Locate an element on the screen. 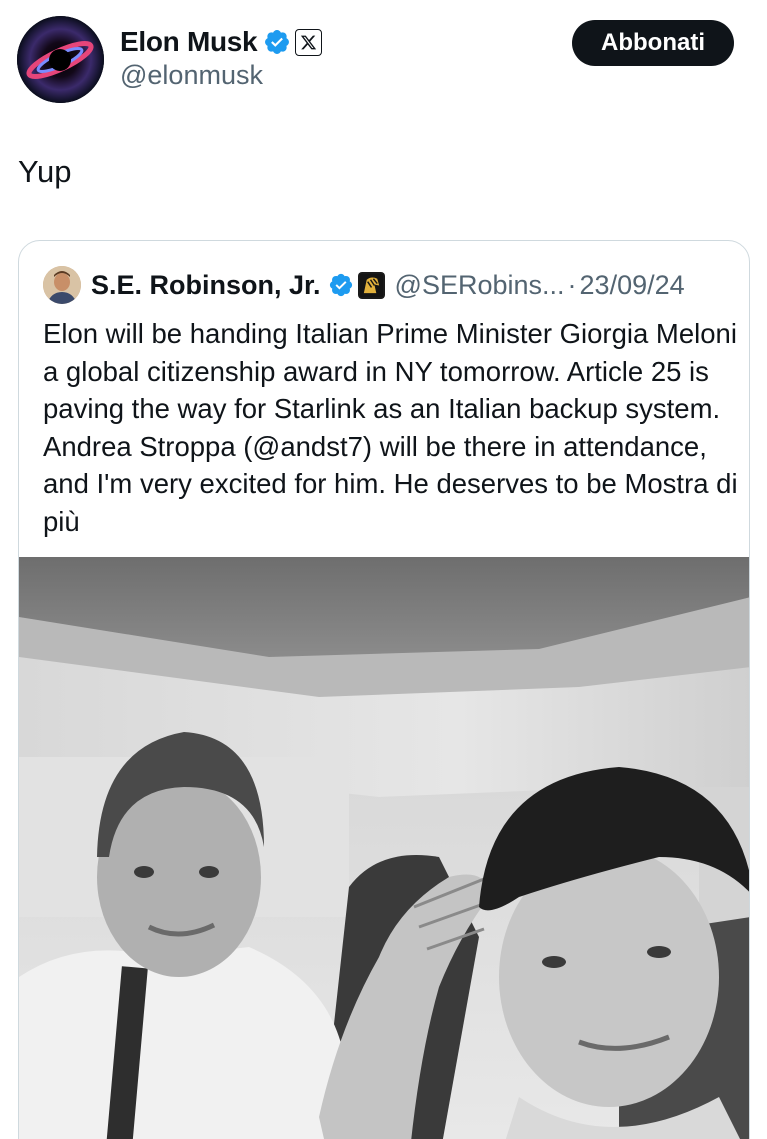  subscribe-button: Abbonati is located at coordinates (653, 43).